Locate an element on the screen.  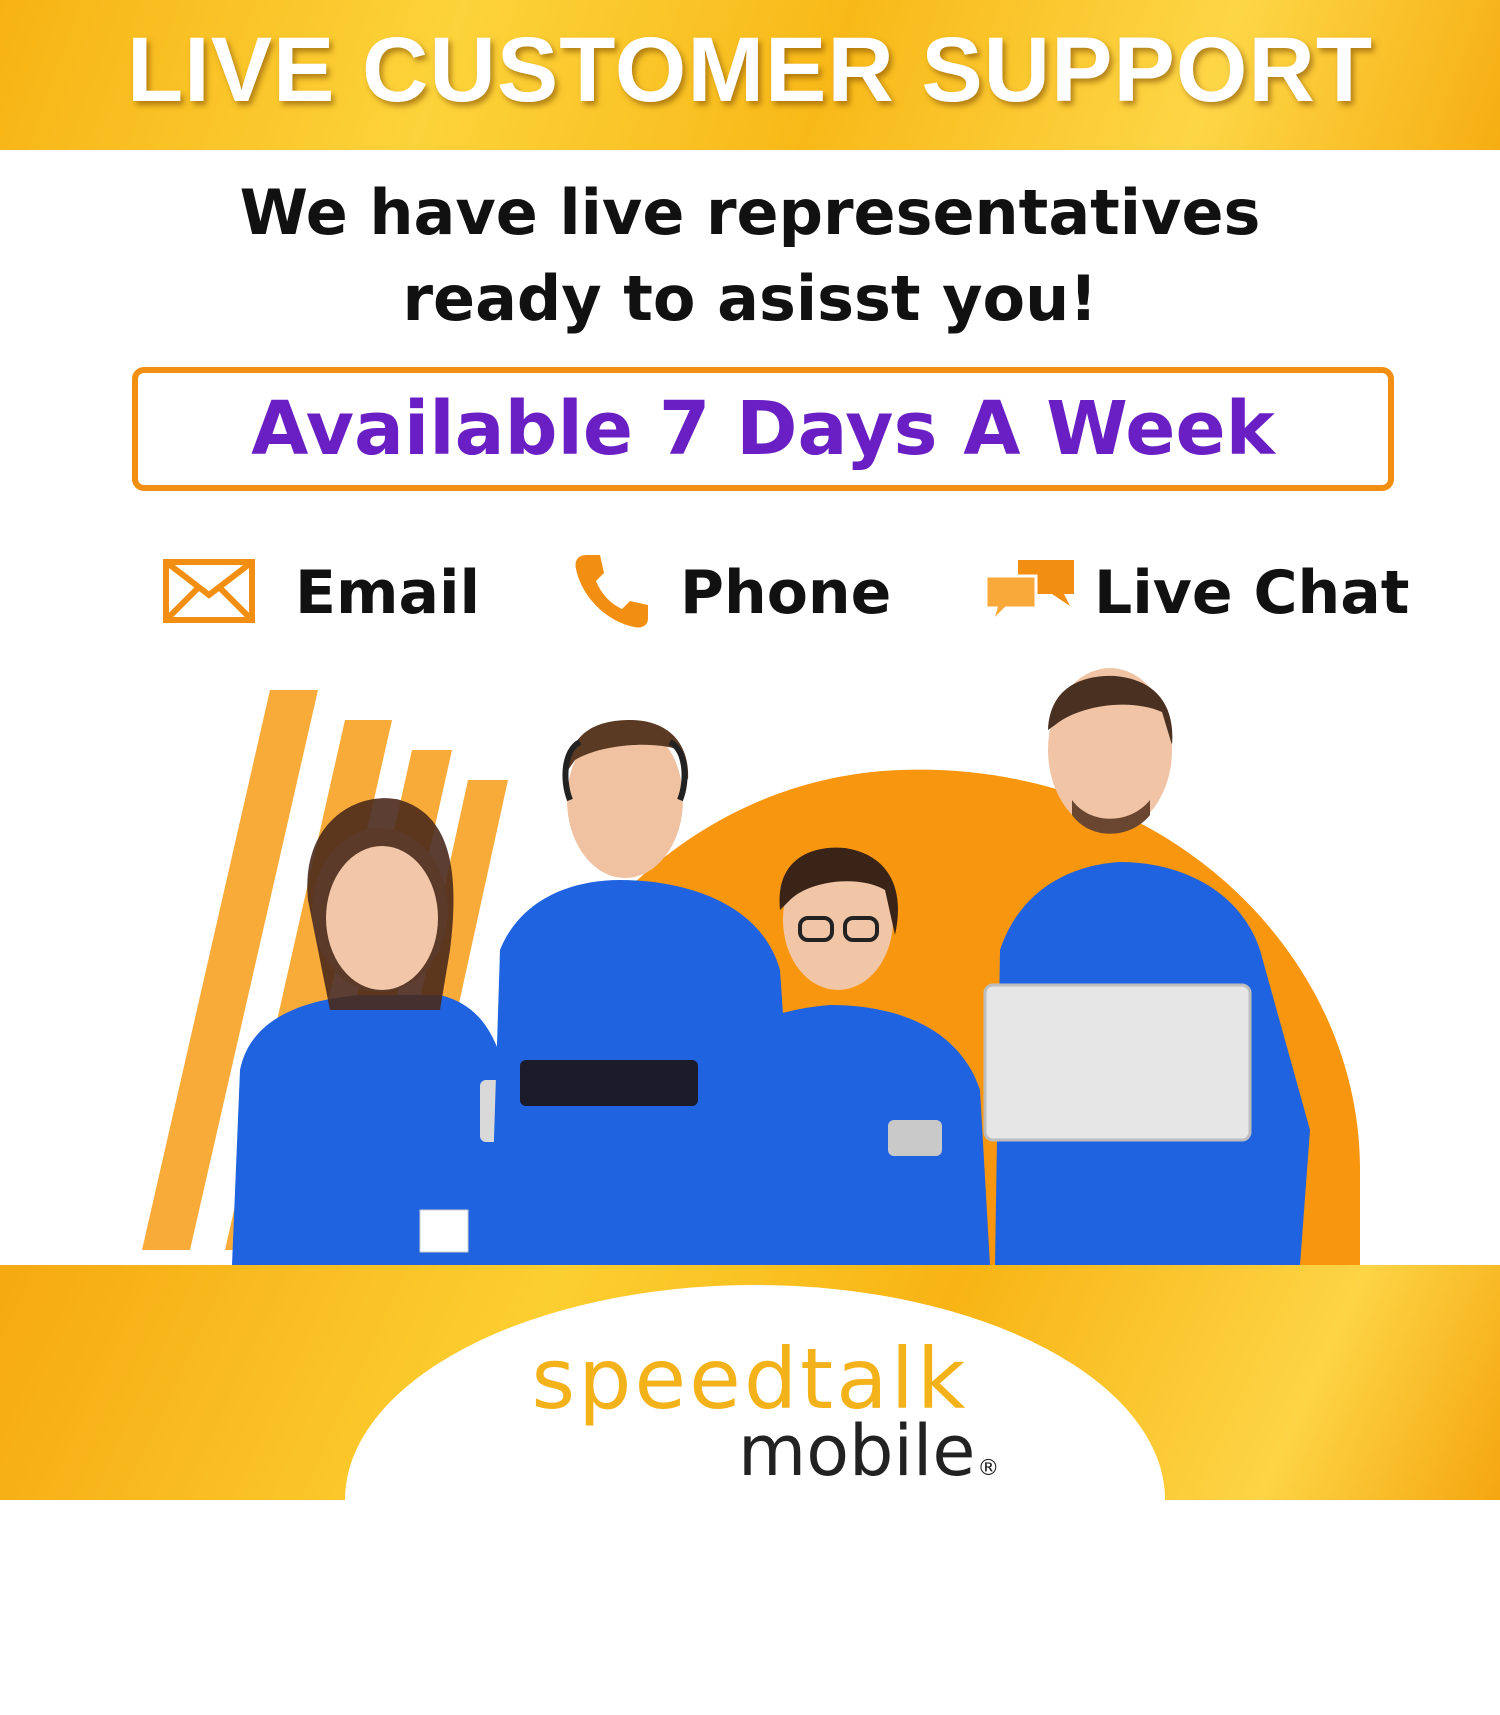
availability-box: Available 7 Days A Week is located at coordinates (763, 429).